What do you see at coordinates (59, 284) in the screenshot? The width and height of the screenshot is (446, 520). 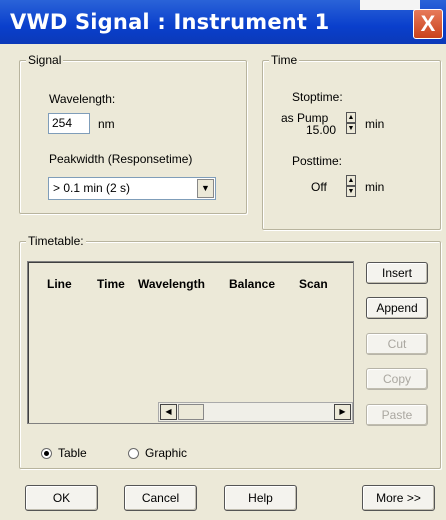 I see `column-header-line: Line` at bounding box center [59, 284].